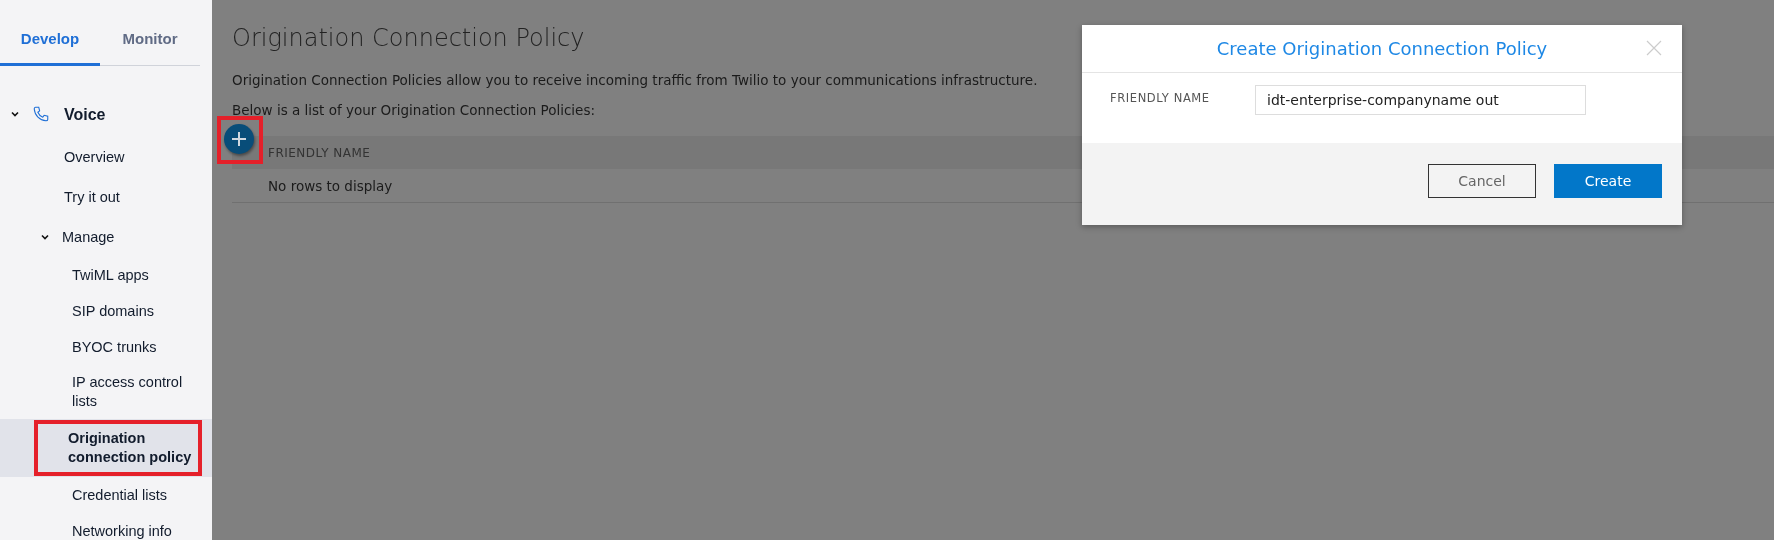 This screenshot has height=540, width=1774. What do you see at coordinates (635, 80) in the screenshot?
I see `page-description: Origination Connection Policies allow you to receive incoming traffic from Twilio to your communications infrastructure.` at bounding box center [635, 80].